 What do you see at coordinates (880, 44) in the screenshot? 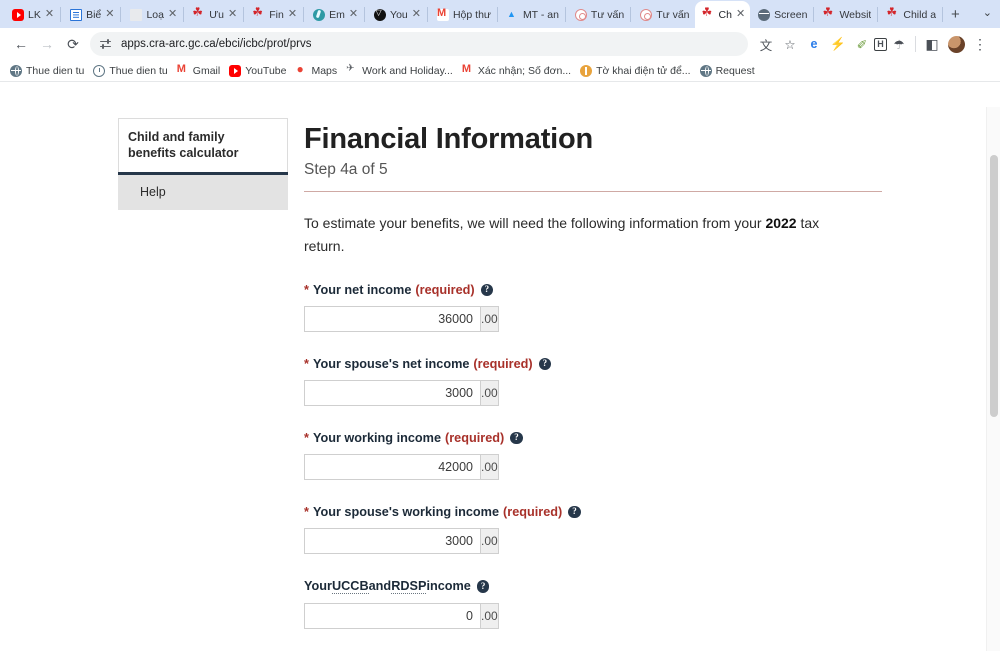
I see `extension-h-icon: H` at bounding box center [880, 44].